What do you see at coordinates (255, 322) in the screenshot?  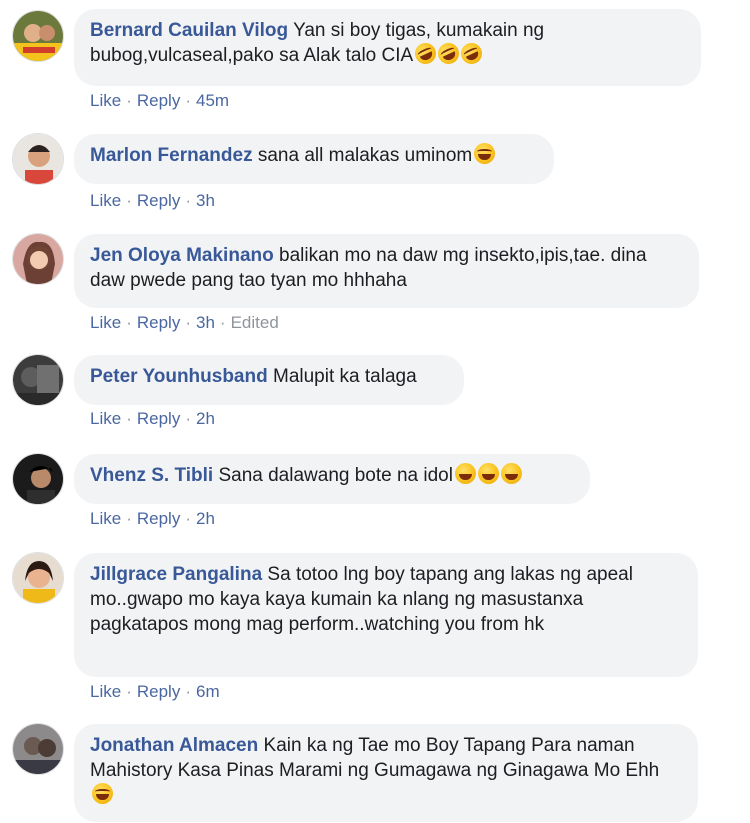 I see `edited-label: Edited` at bounding box center [255, 322].